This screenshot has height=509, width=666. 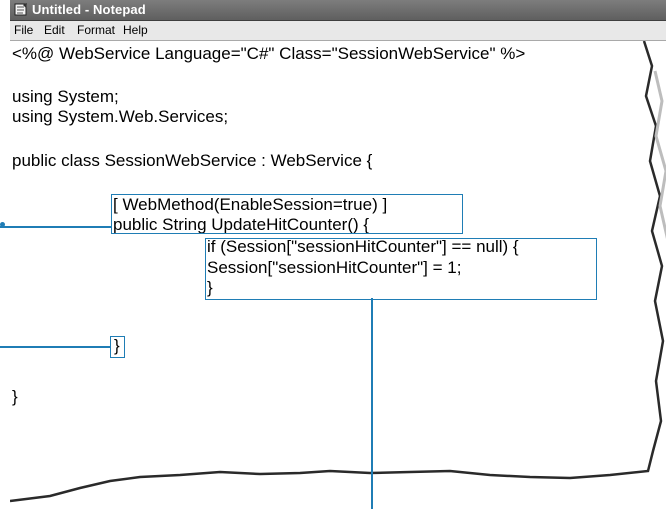 I want to click on highlight-close-method, so click(x=117, y=347).